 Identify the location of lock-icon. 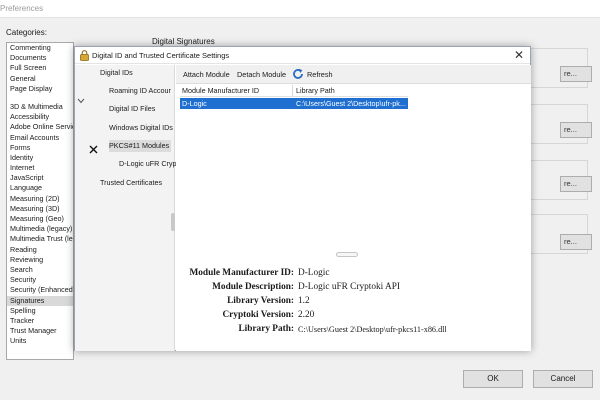
(84, 55).